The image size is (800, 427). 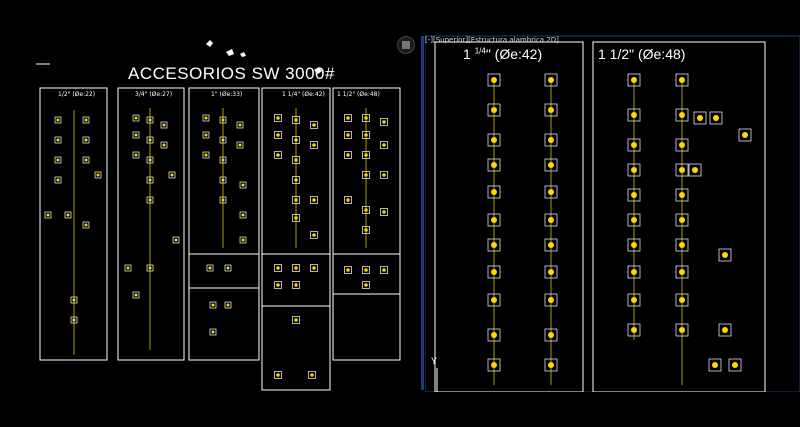 What do you see at coordinates (448, 380) in the screenshot?
I see `ucs-axis-icon` at bounding box center [448, 380].